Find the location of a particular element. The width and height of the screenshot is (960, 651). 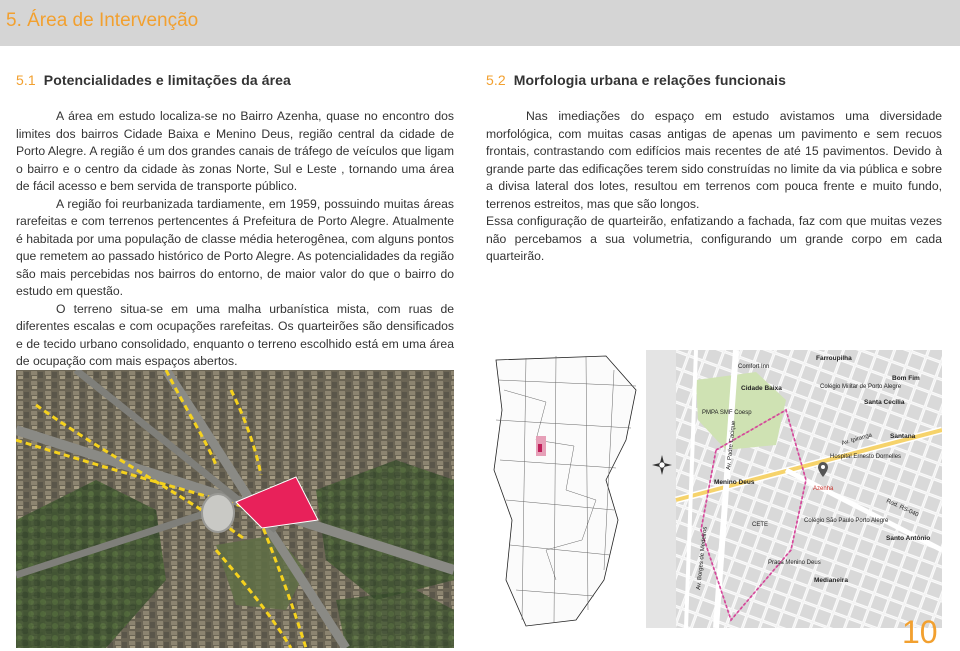

map-label-cete: CETE is located at coordinates (760, 525).